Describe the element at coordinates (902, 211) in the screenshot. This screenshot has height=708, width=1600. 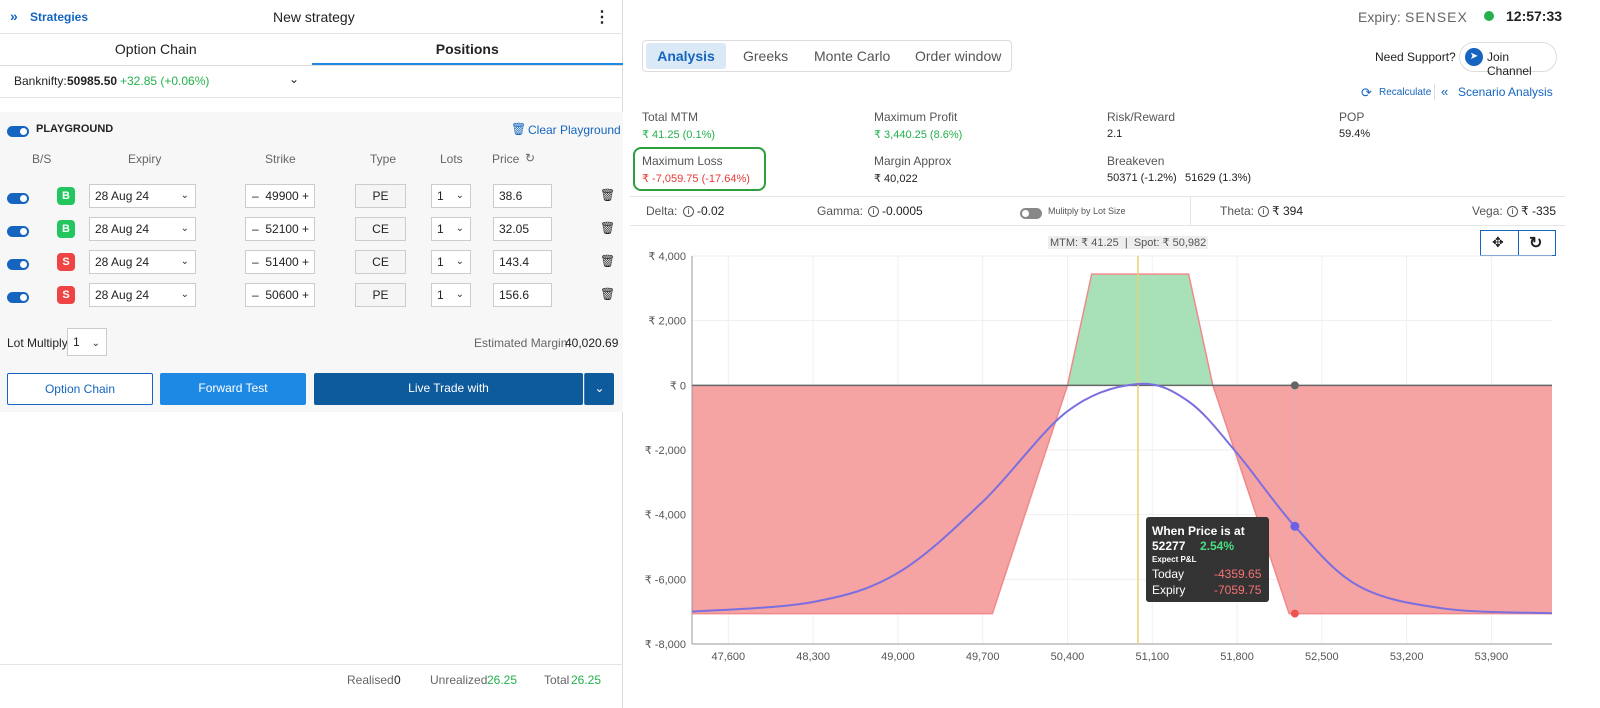
I see `gamma-value: -0.0005` at that location.